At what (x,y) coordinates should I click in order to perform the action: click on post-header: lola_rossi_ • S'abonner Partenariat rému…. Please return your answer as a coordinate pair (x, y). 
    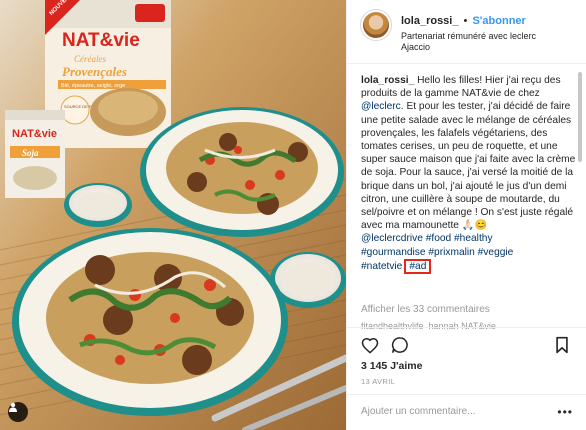
    Looking at the image, I should click on (466, 32).